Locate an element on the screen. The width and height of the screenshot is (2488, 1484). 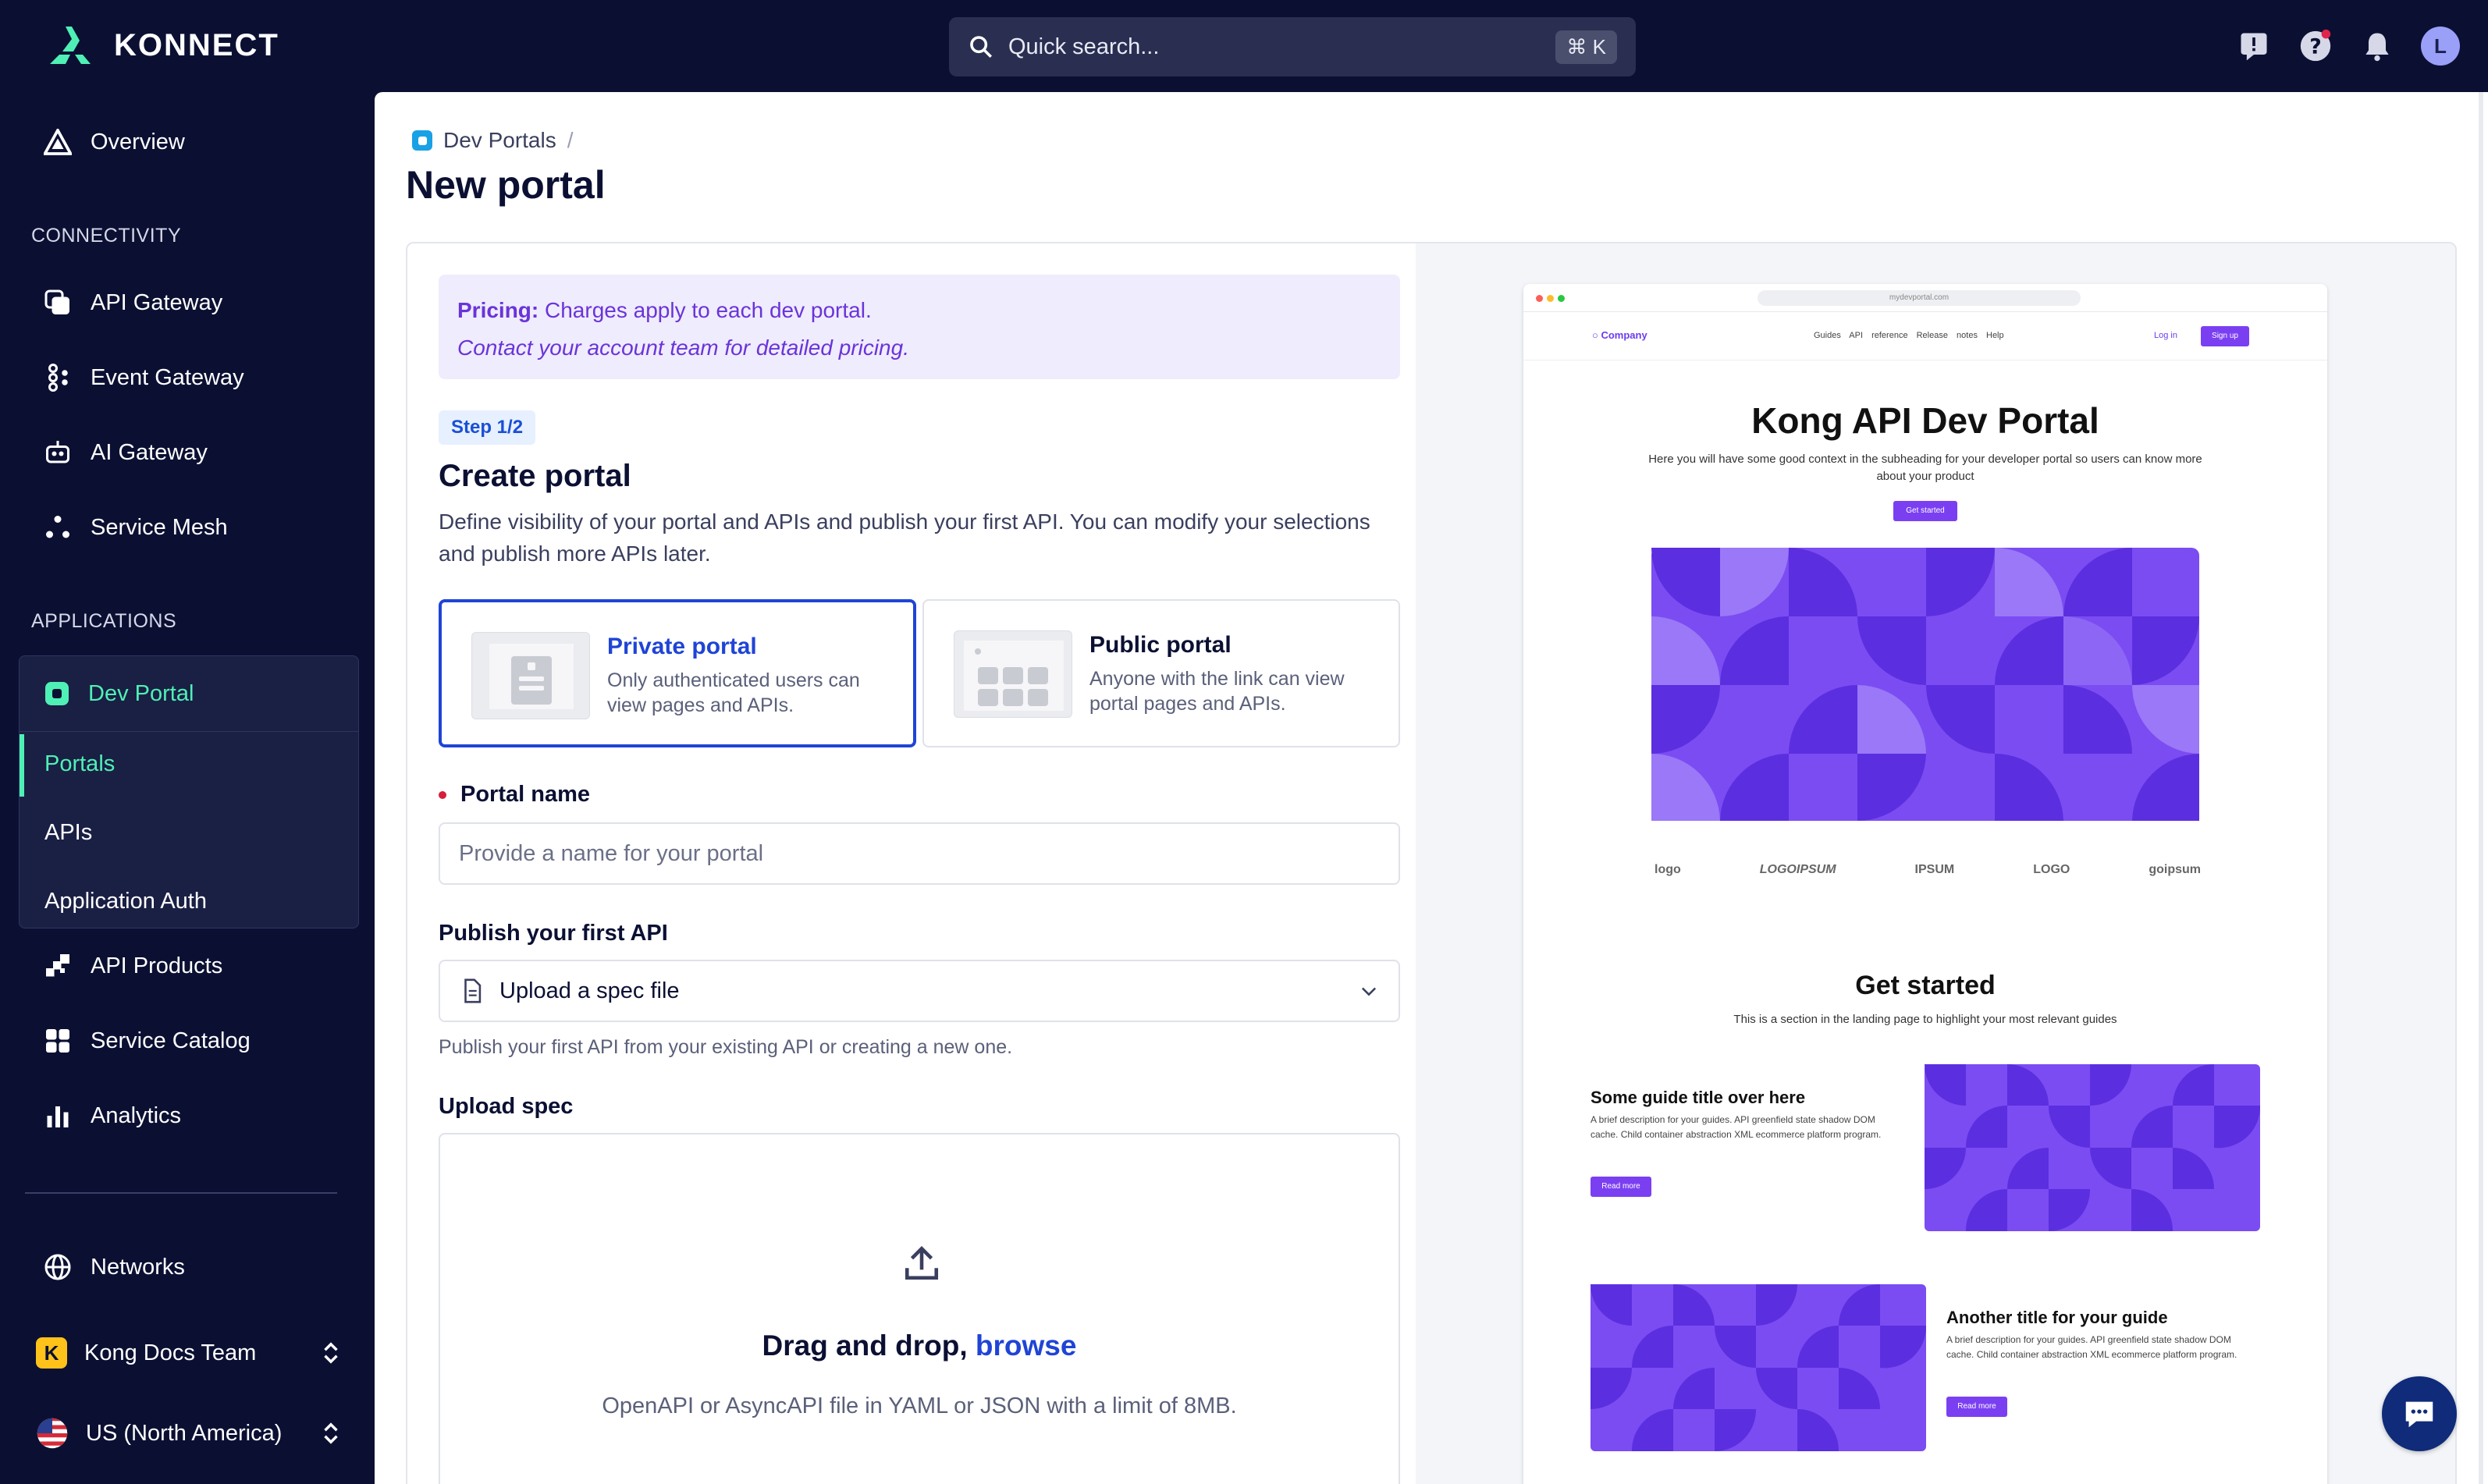
preview-guide-title: Another title for your guide is located at coordinates (2057, 1318).